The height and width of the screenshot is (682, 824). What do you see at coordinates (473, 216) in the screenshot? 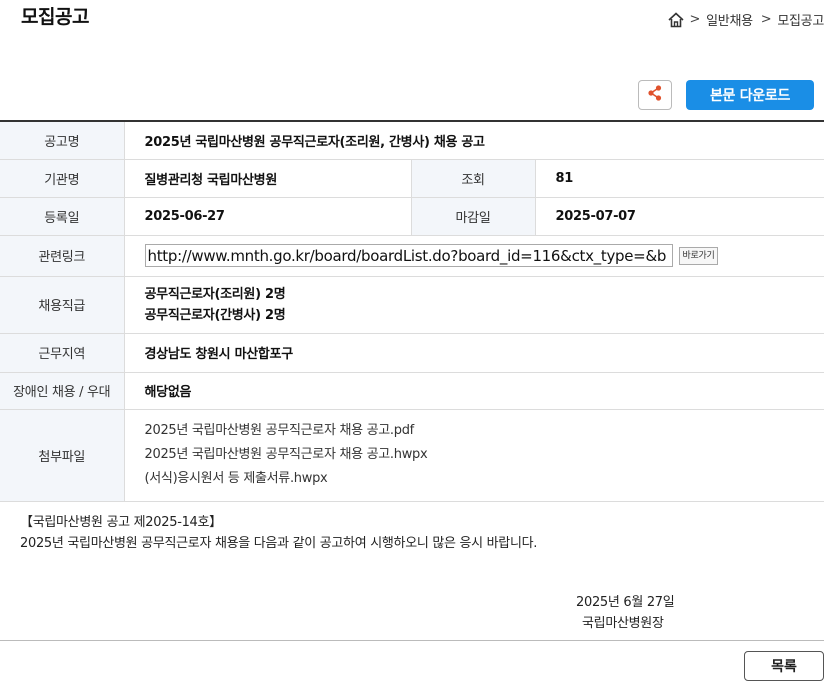
I see `deadline-label: 마감일` at bounding box center [473, 216].